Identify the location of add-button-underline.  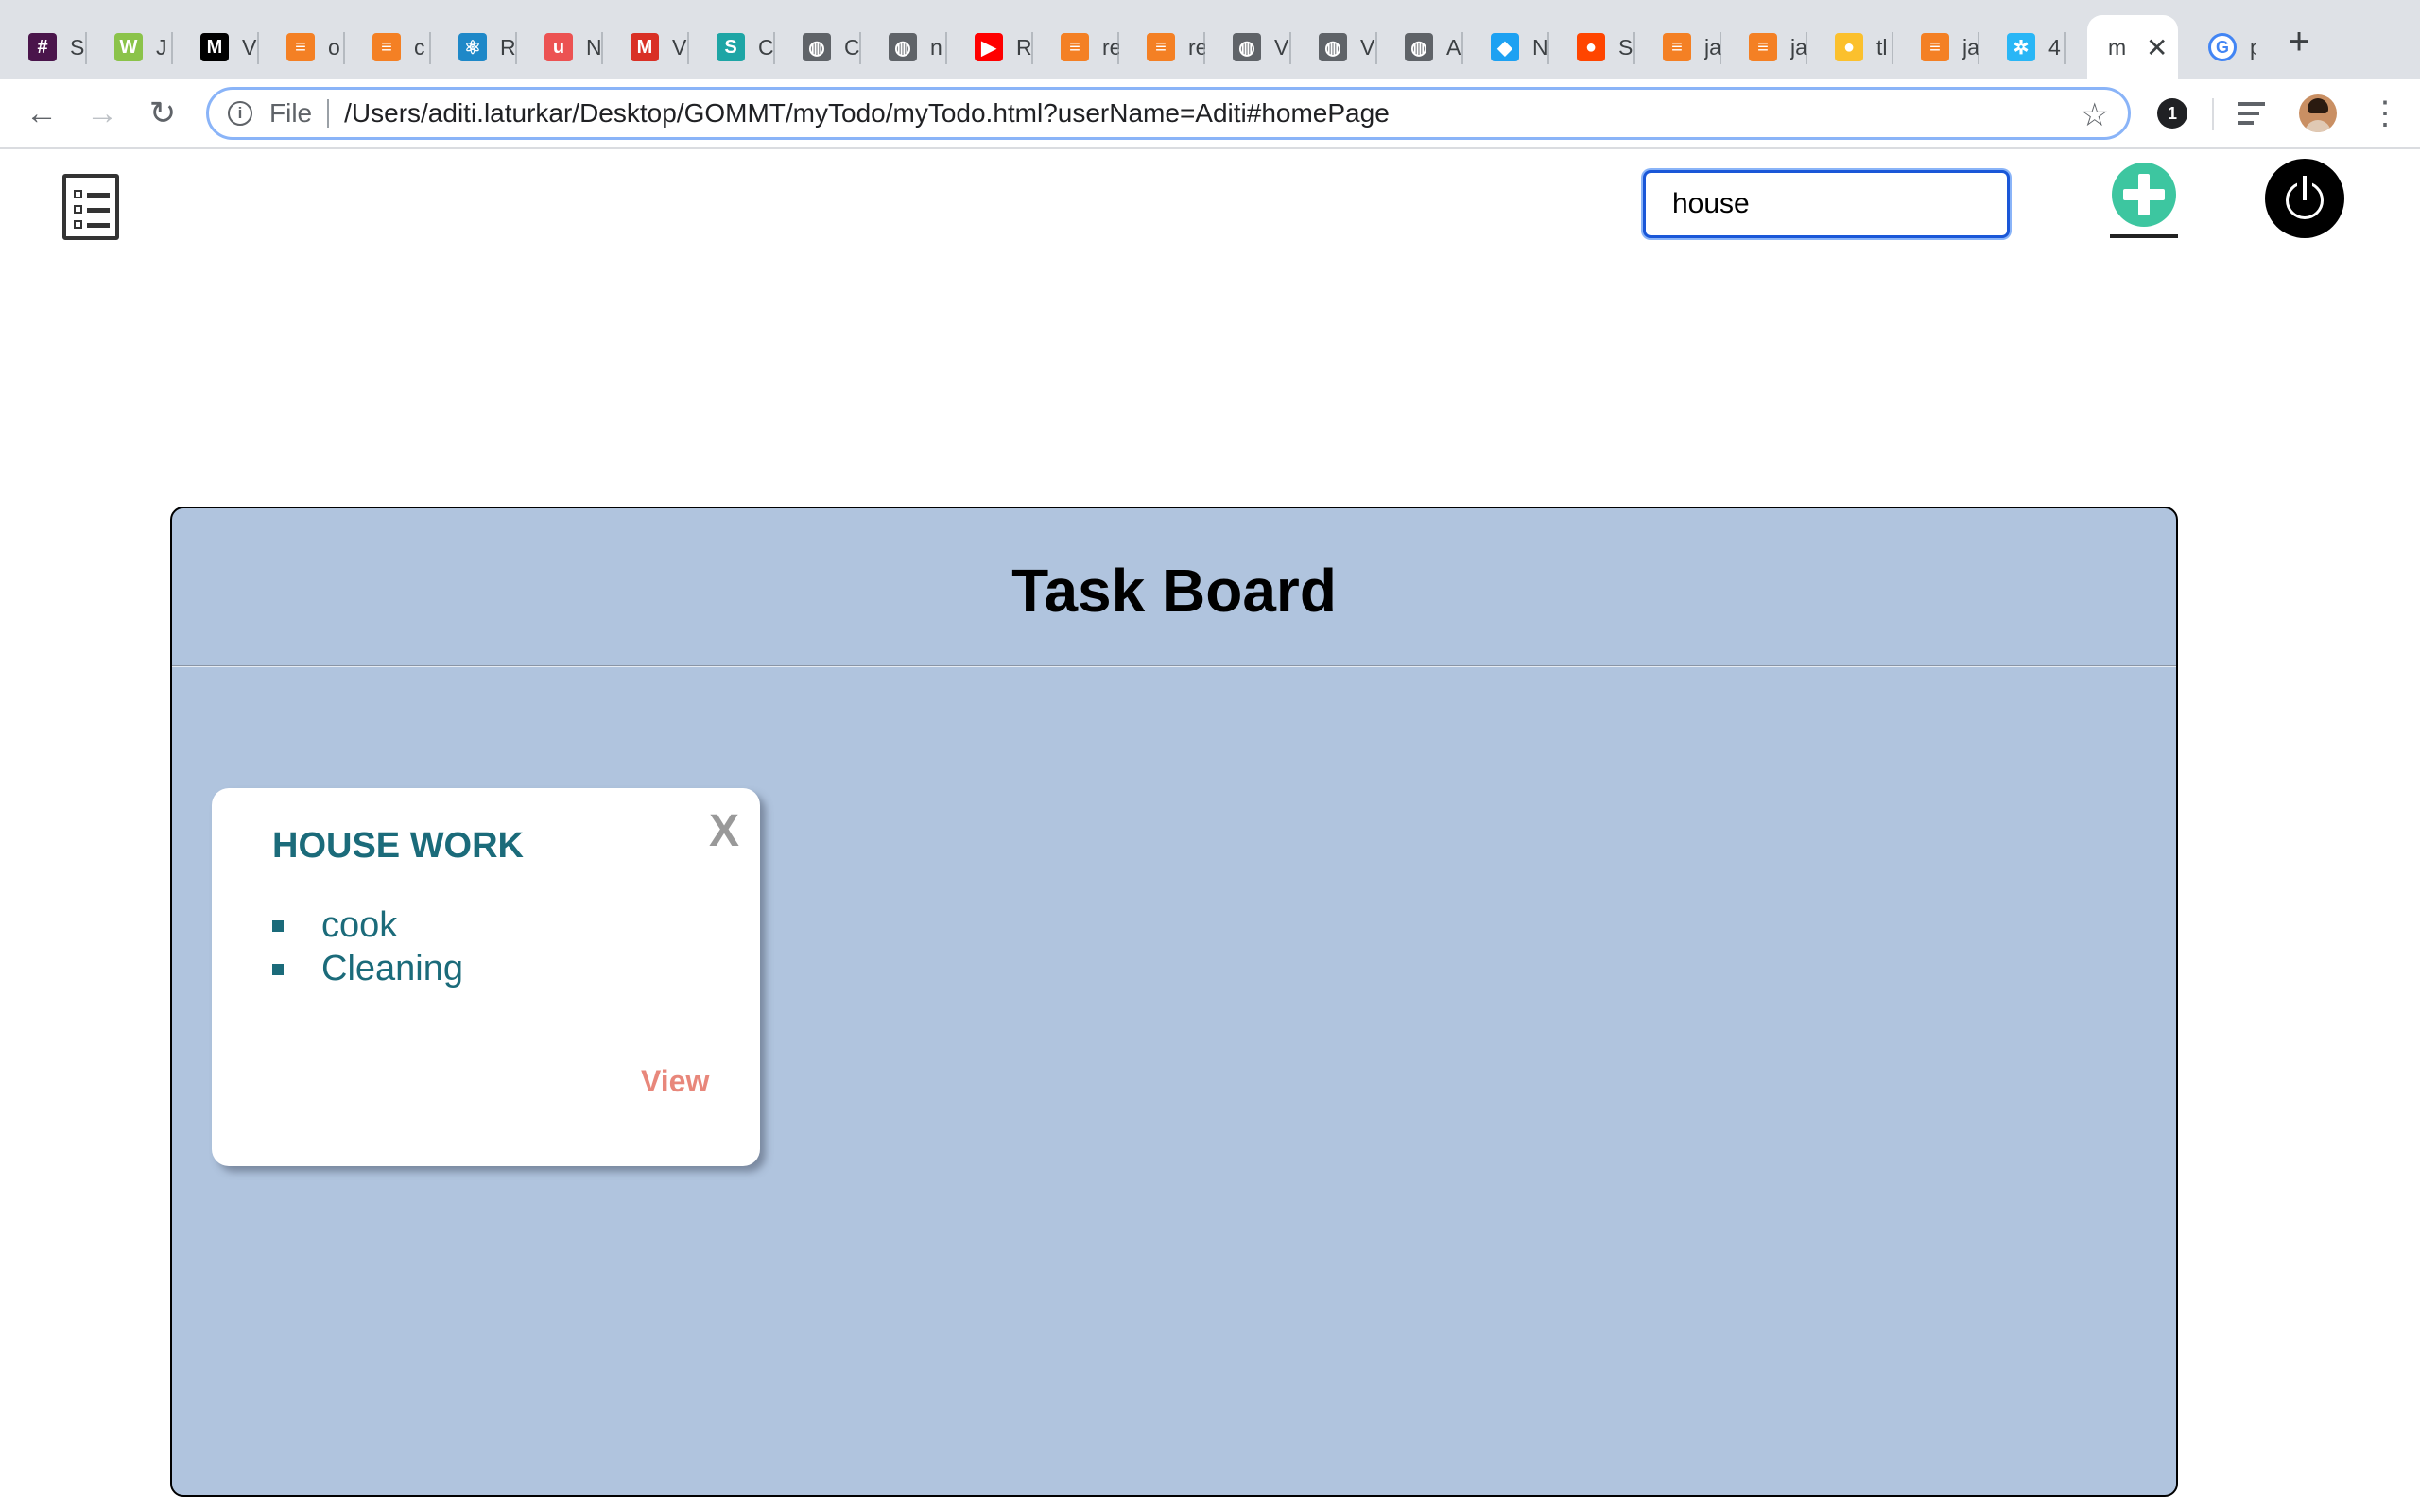
(2144, 236).